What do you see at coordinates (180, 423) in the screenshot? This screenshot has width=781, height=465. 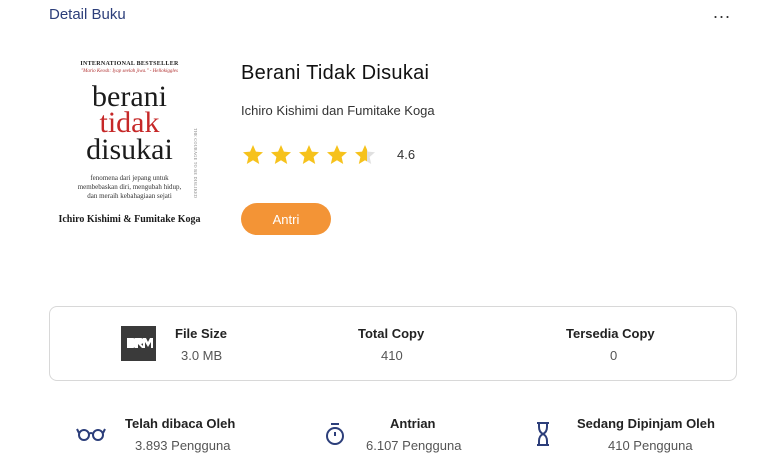 I see `read-by-label: Telah dibaca Oleh` at bounding box center [180, 423].